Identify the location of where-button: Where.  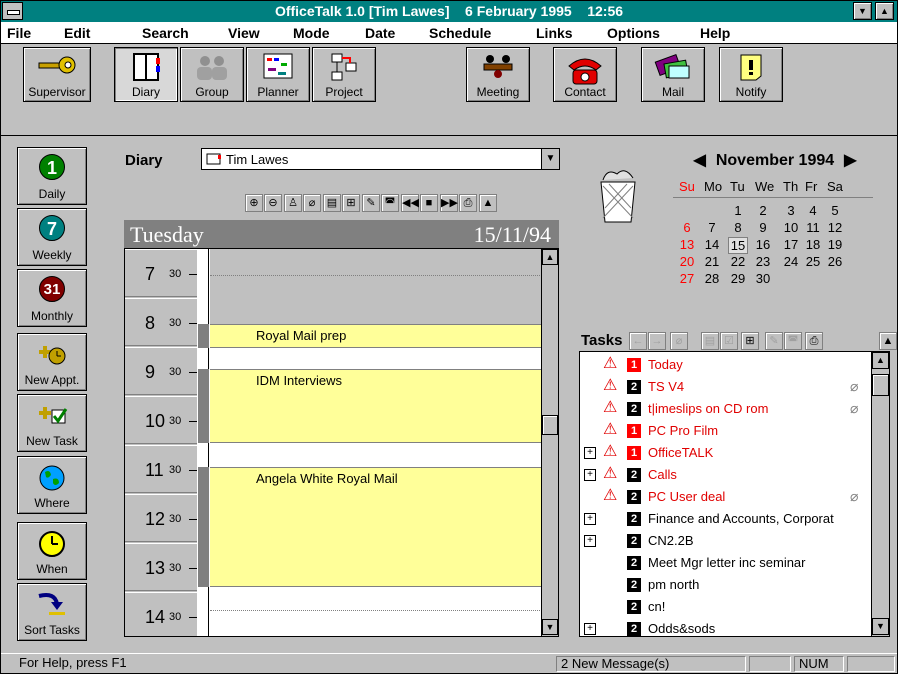
(52, 485).